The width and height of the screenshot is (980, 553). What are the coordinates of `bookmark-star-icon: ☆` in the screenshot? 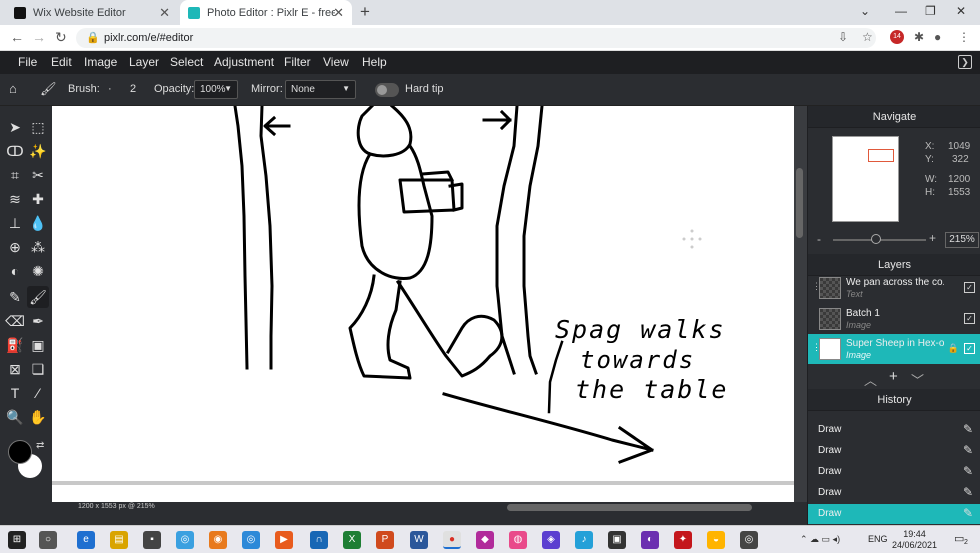 It's located at (867, 37).